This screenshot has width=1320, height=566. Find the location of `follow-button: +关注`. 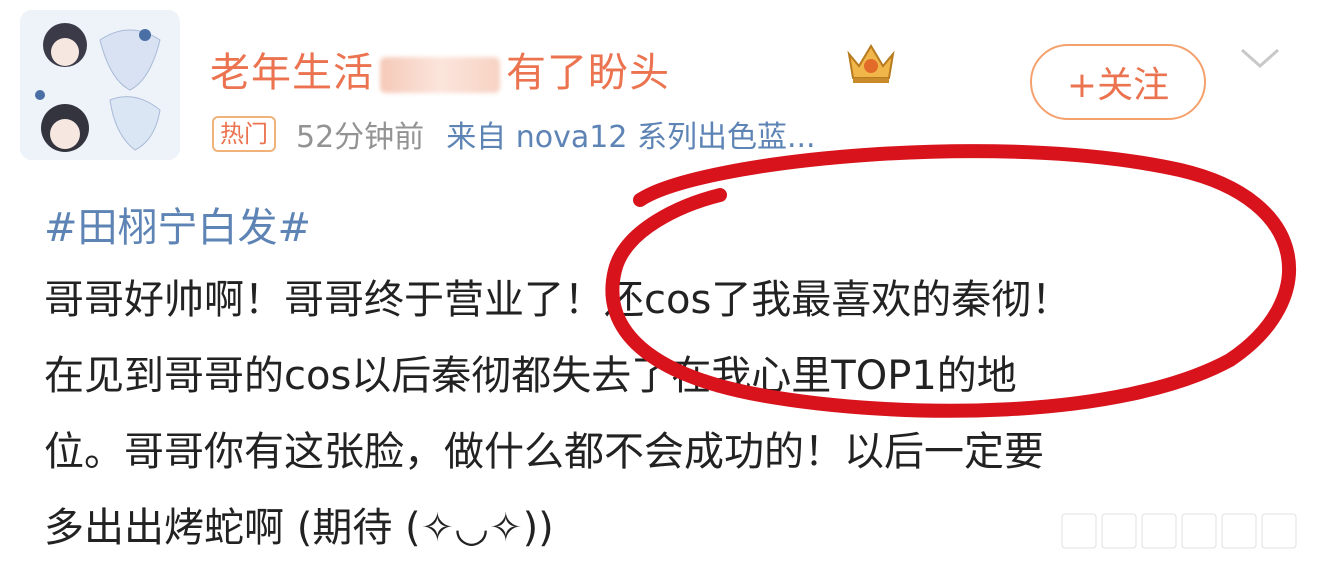

follow-button: +关注 is located at coordinates (1118, 82).